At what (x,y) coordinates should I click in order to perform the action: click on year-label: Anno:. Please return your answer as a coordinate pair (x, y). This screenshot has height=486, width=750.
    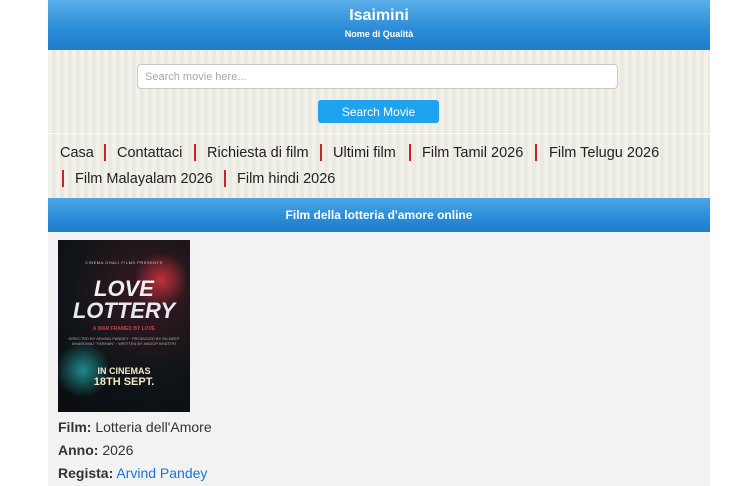
    Looking at the image, I should click on (78, 450).